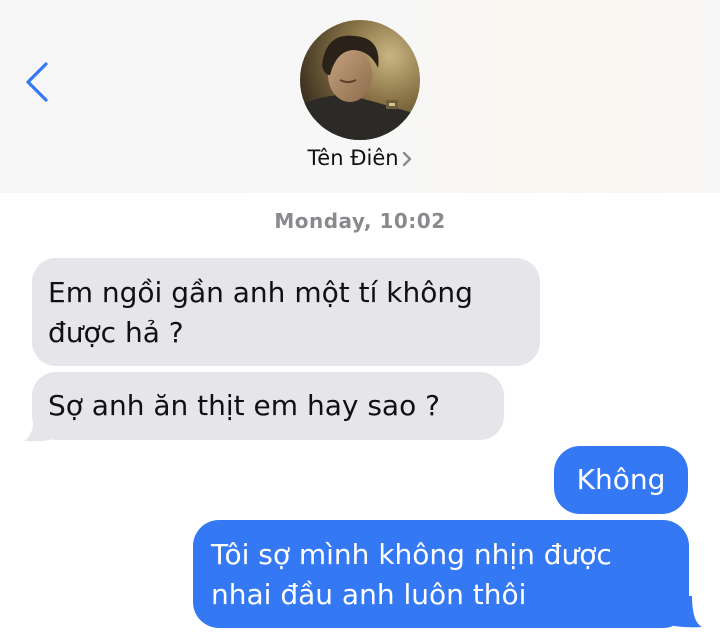  Describe the element at coordinates (260, 292) in the screenshot. I see `message-text-line: Em ngồi gần anh một tí không` at that location.